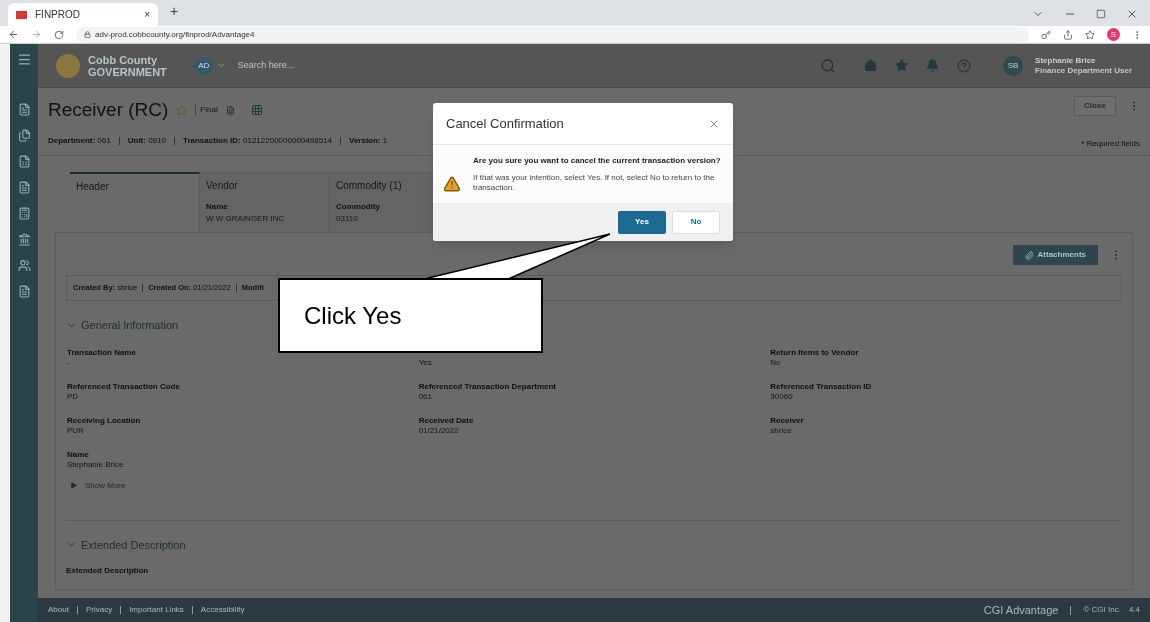  What do you see at coordinates (446, 420) in the screenshot?
I see `field-label: Received Date` at bounding box center [446, 420].